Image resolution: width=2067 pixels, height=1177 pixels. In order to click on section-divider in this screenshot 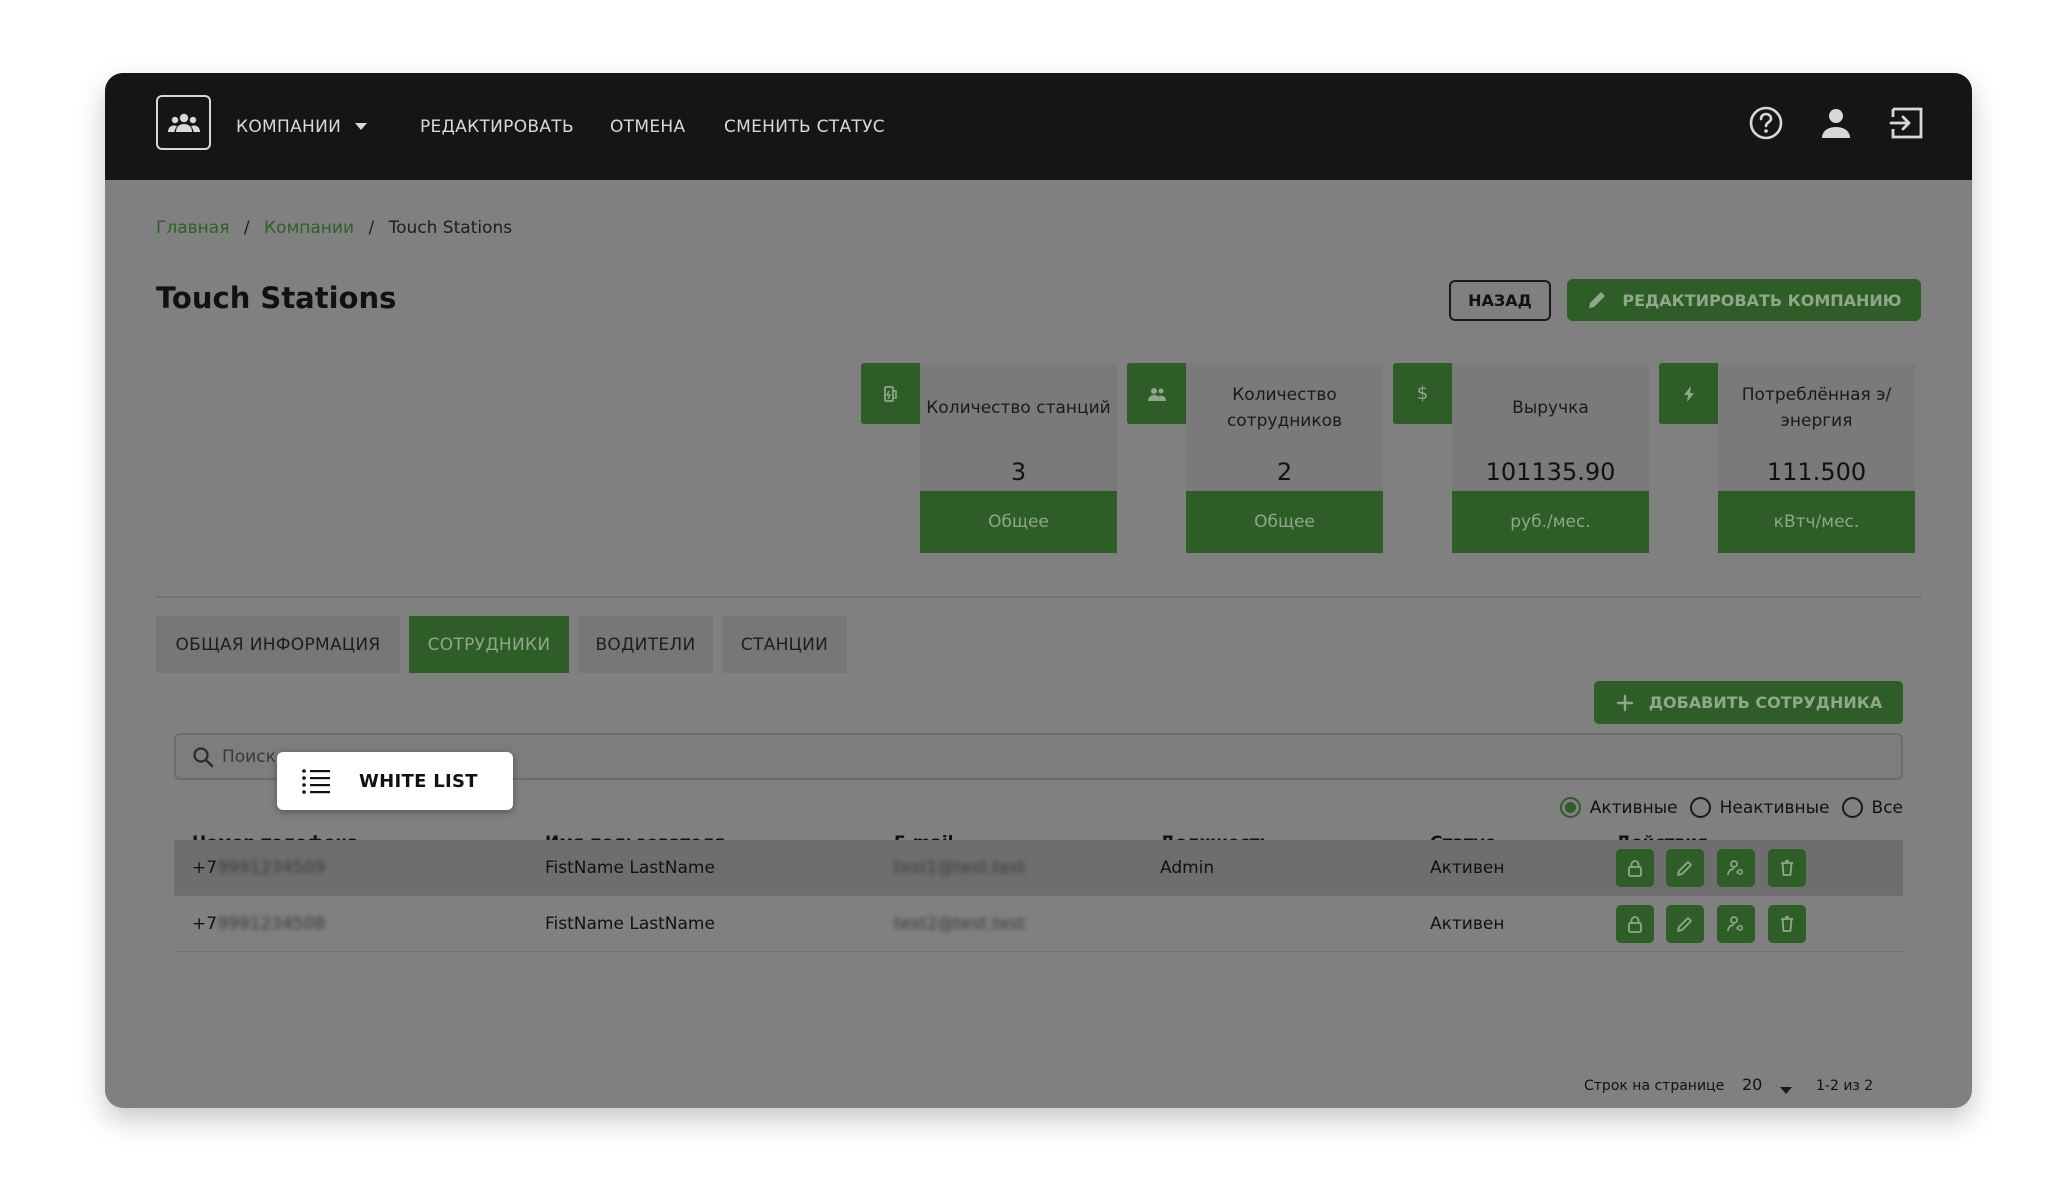, I will do `click(1039, 597)`.